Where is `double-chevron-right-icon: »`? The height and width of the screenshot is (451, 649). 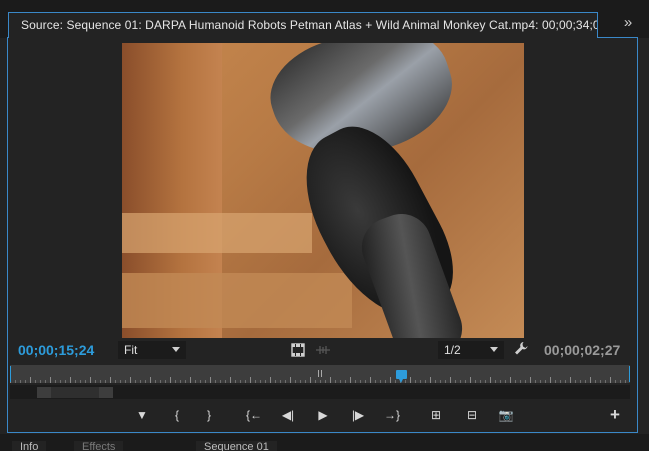 double-chevron-right-icon: » is located at coordinates (628, 24).